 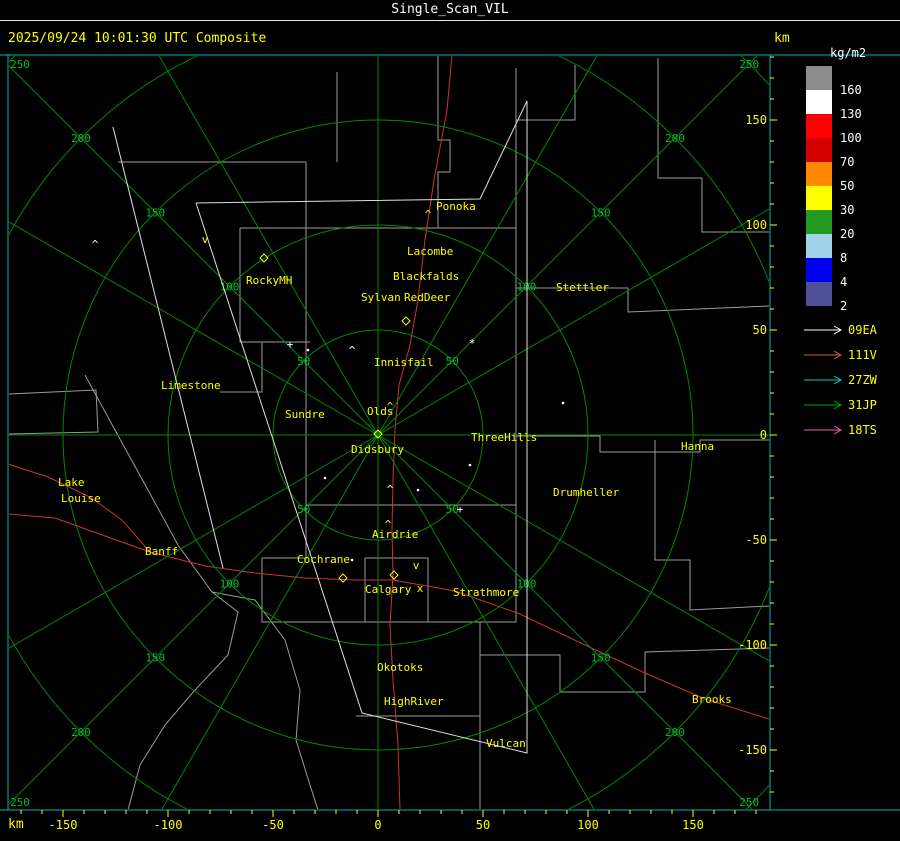 What do you see at coordinates (161, 551) in the screenshot?
I see `city-label-banff: Banff` at bounding box center [161, 551].